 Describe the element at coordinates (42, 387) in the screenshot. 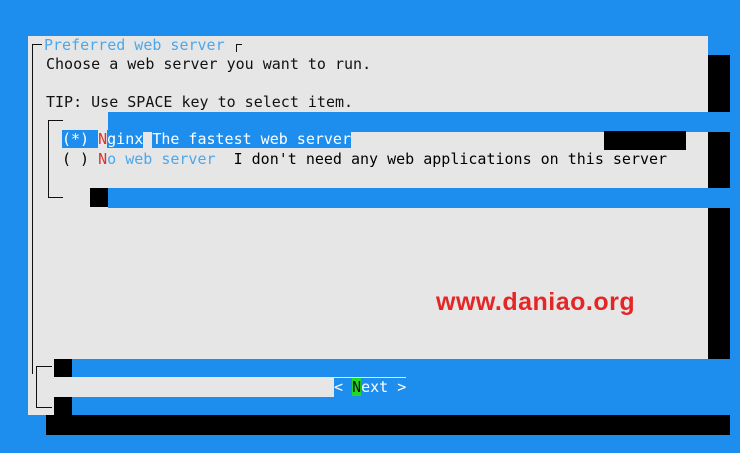

I see `button-frame` at that location.